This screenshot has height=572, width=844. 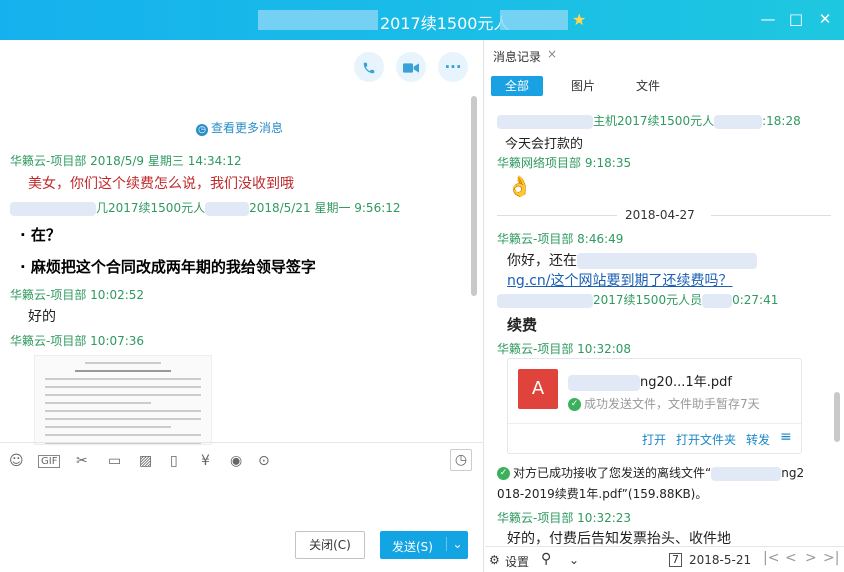 I want to click on title-bar: 2017续1500元人 ★ — □ ✕, so click(x=422, y=20).